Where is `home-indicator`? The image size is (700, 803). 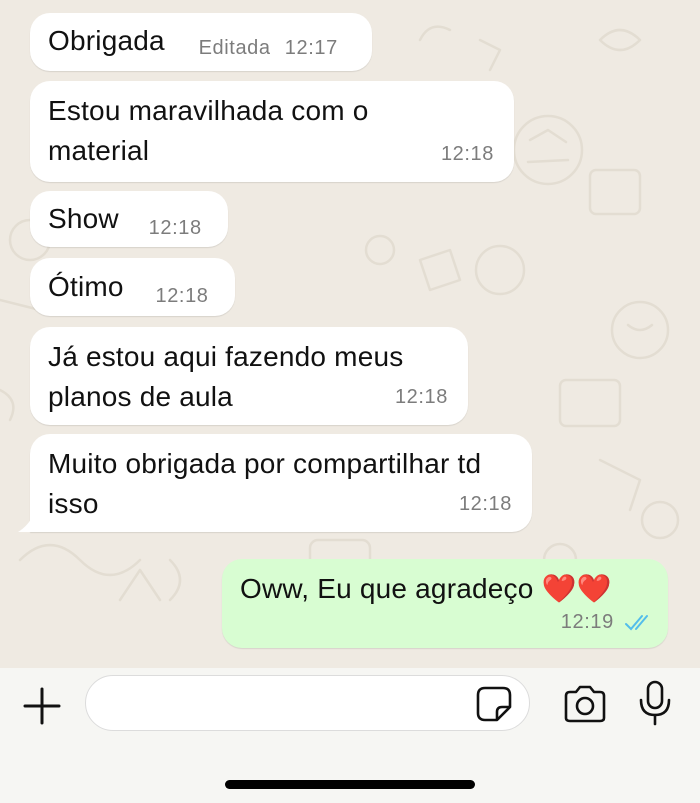 home-indicator is located at coordinates (350, 784).